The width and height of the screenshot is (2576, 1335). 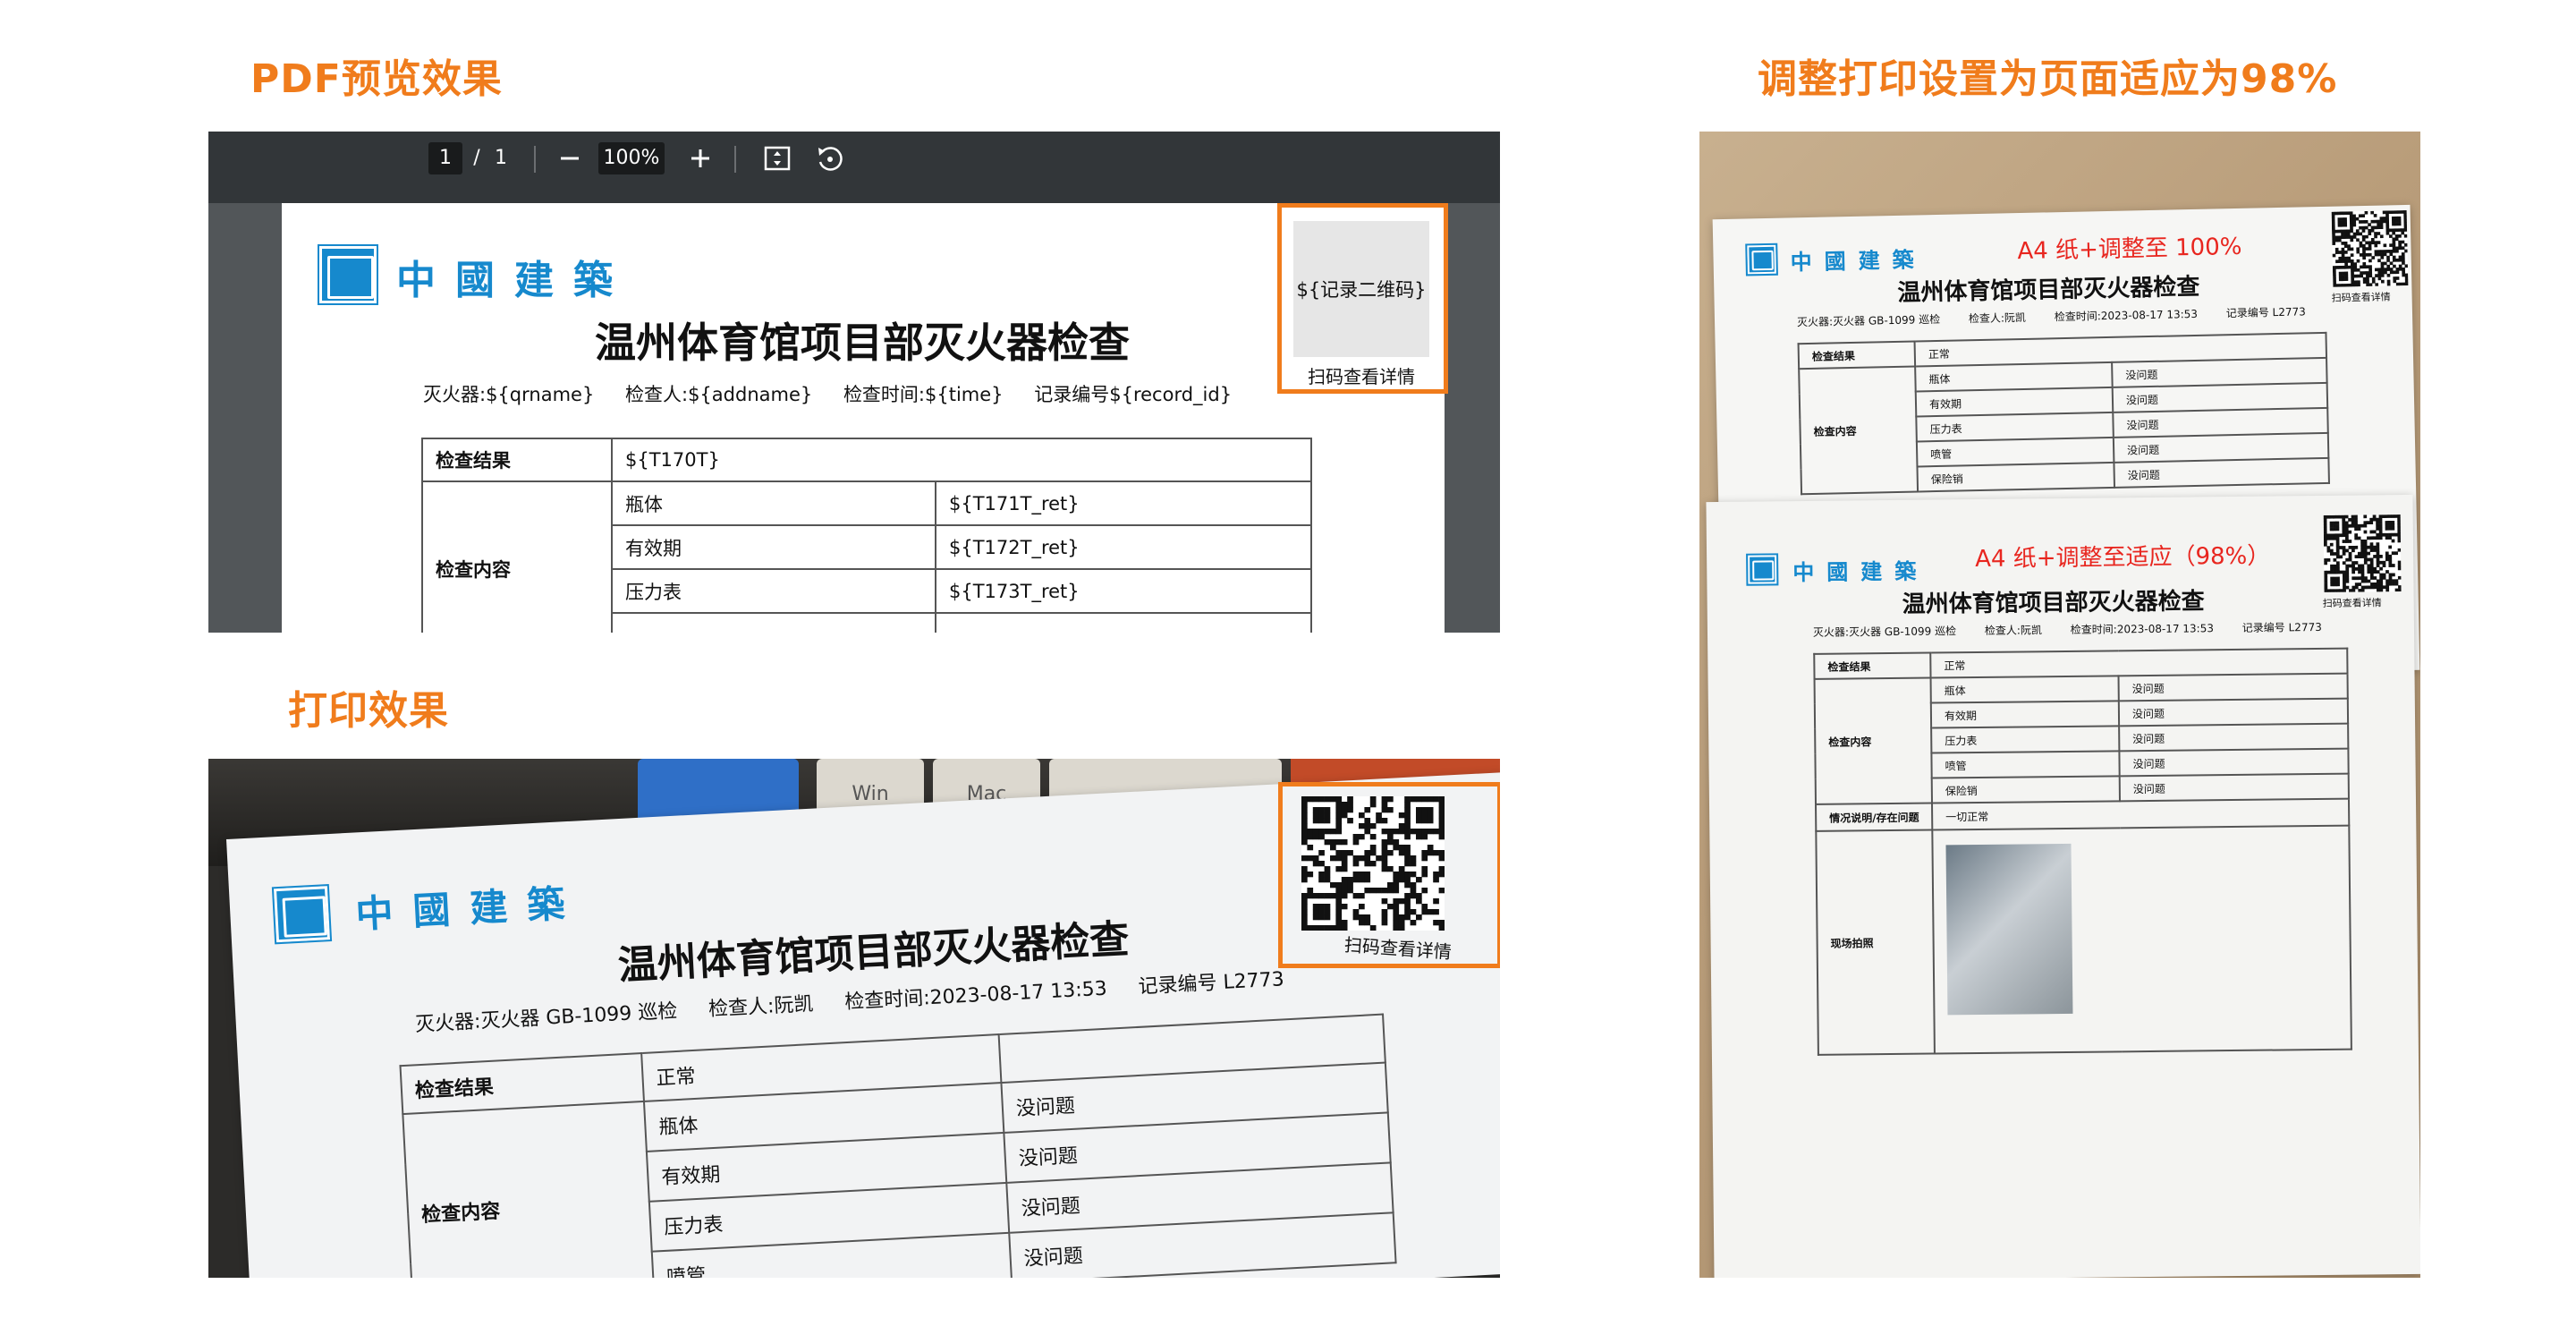 I want to click on result-value: ${T170T}, so click(x=961, y=460).